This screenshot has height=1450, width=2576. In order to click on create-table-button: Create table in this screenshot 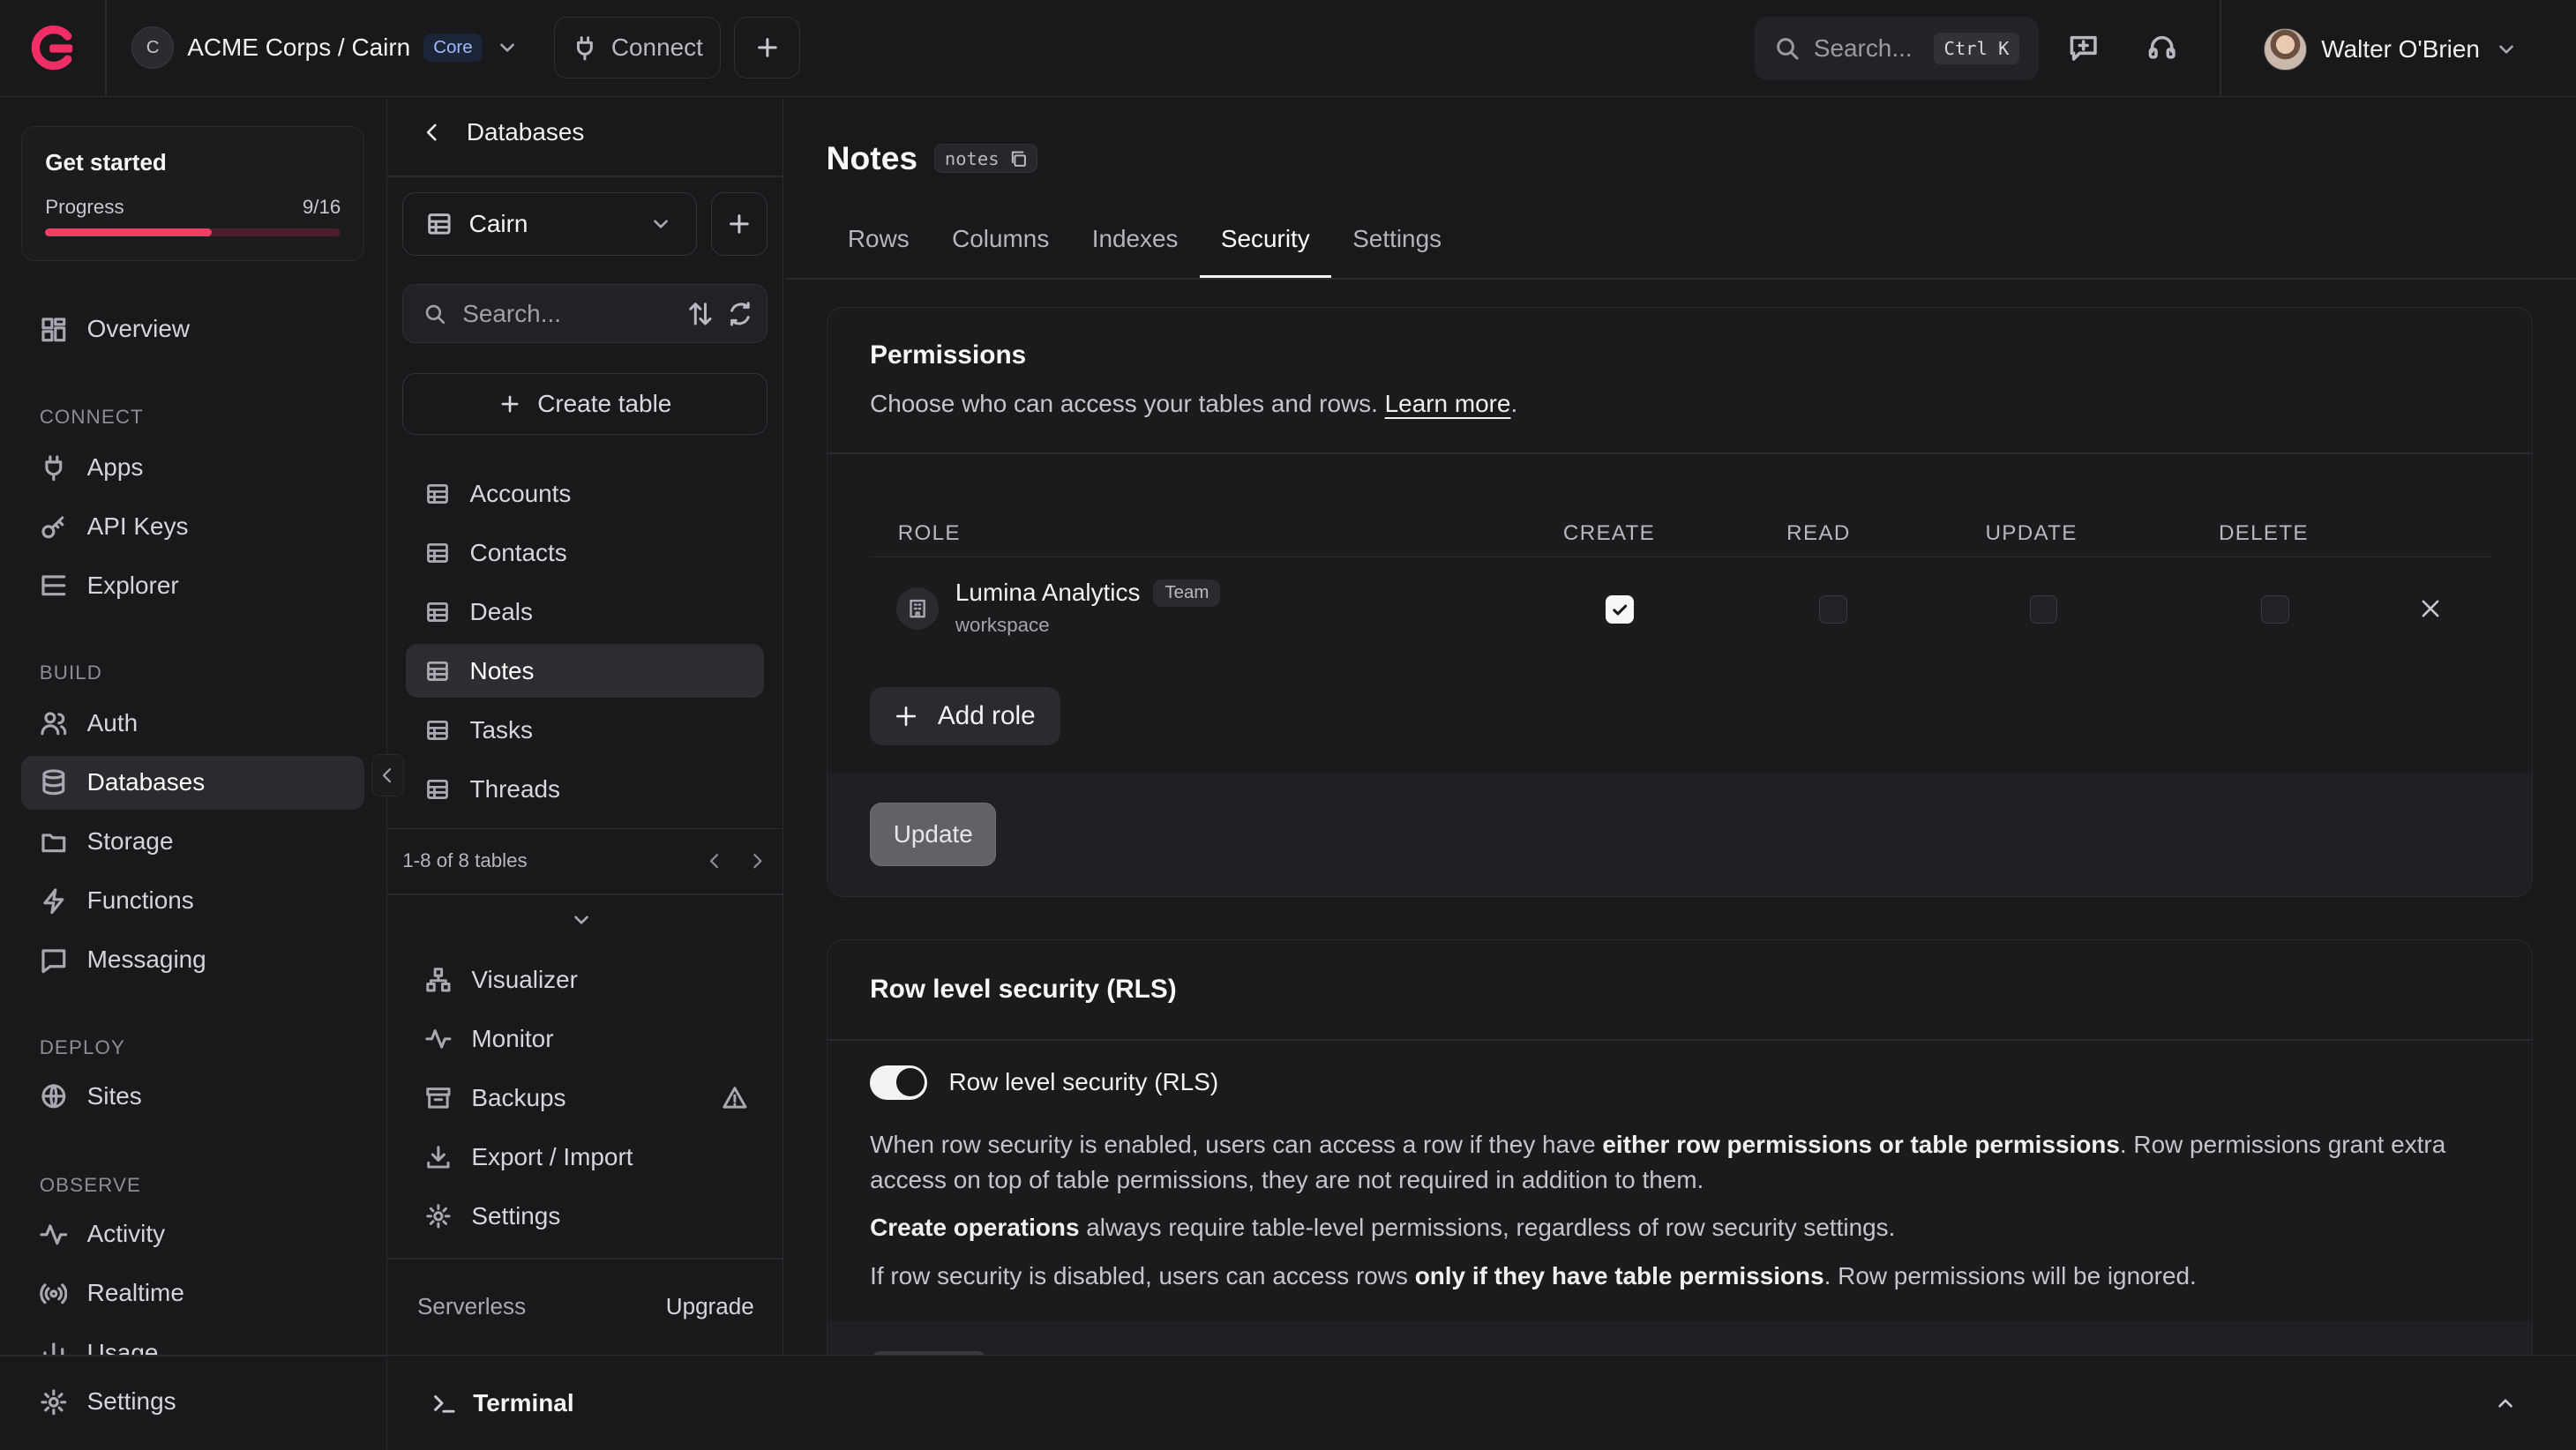, I will do `click(585, 404)`.